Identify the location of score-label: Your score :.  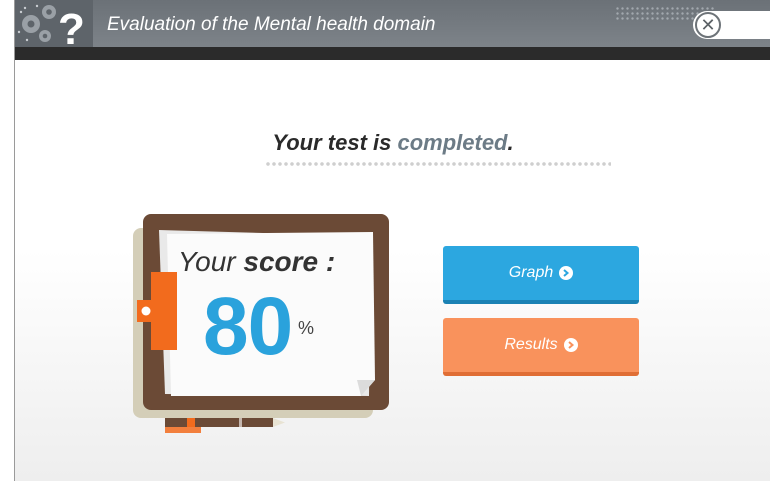
(256, 262).